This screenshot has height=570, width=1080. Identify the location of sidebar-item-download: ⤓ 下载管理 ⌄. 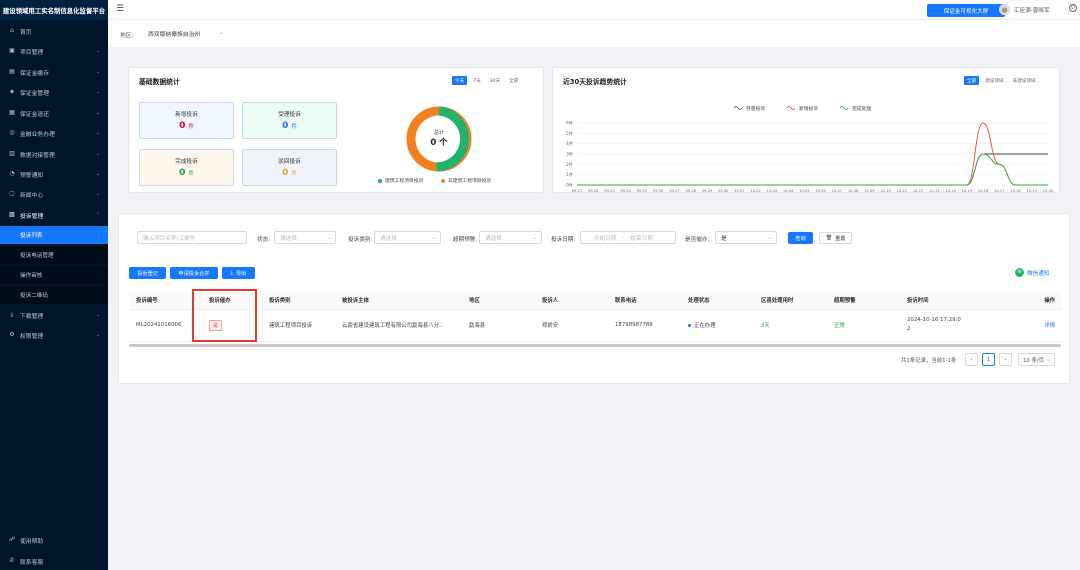
(54, 315).